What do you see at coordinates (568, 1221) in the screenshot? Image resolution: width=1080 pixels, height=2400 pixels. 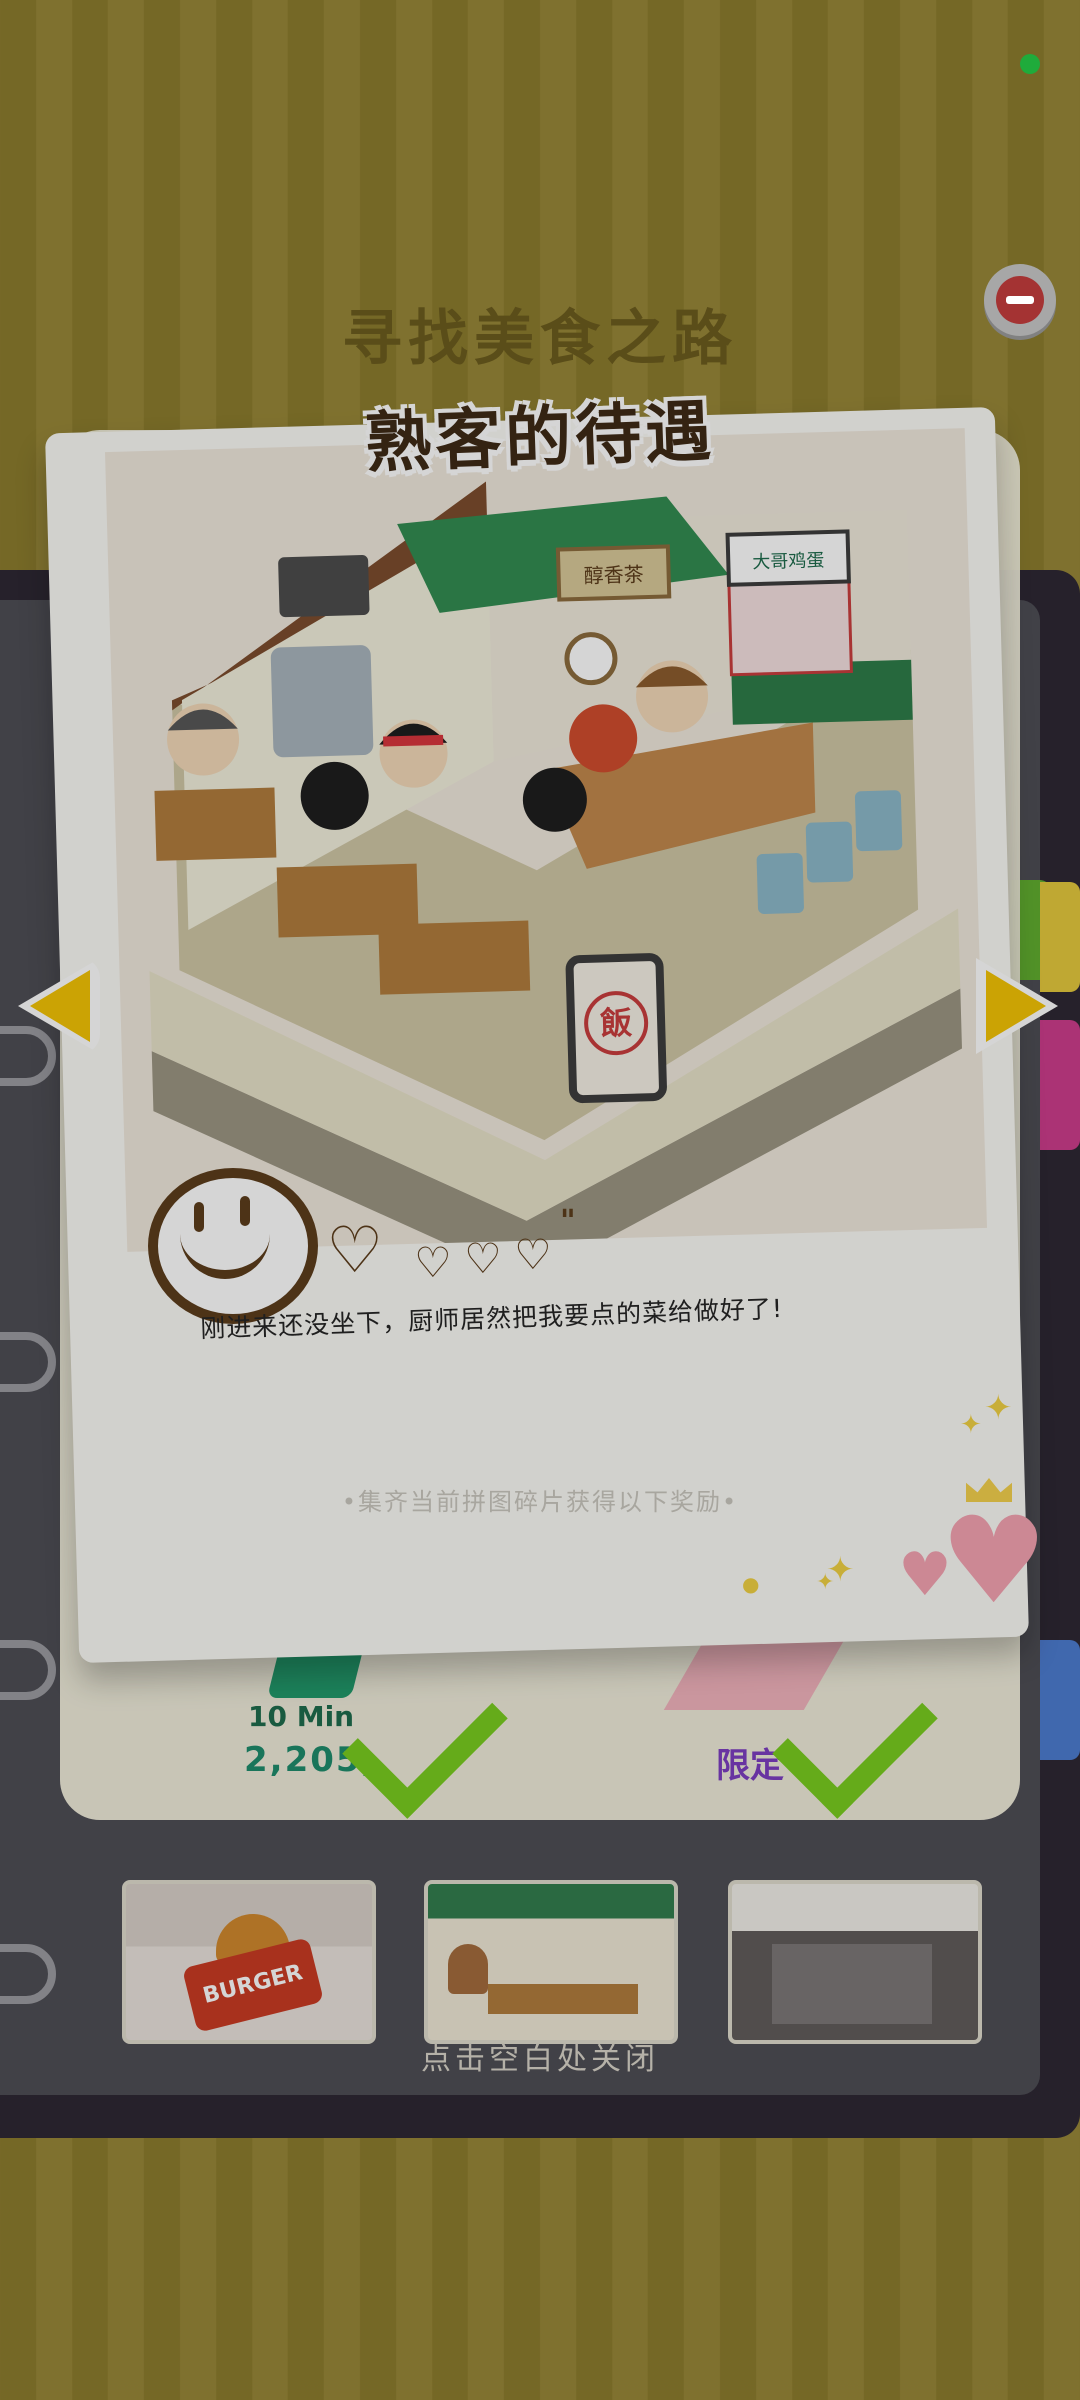 I see `sparkle-icon: "` at bounding box center [568, 1221].